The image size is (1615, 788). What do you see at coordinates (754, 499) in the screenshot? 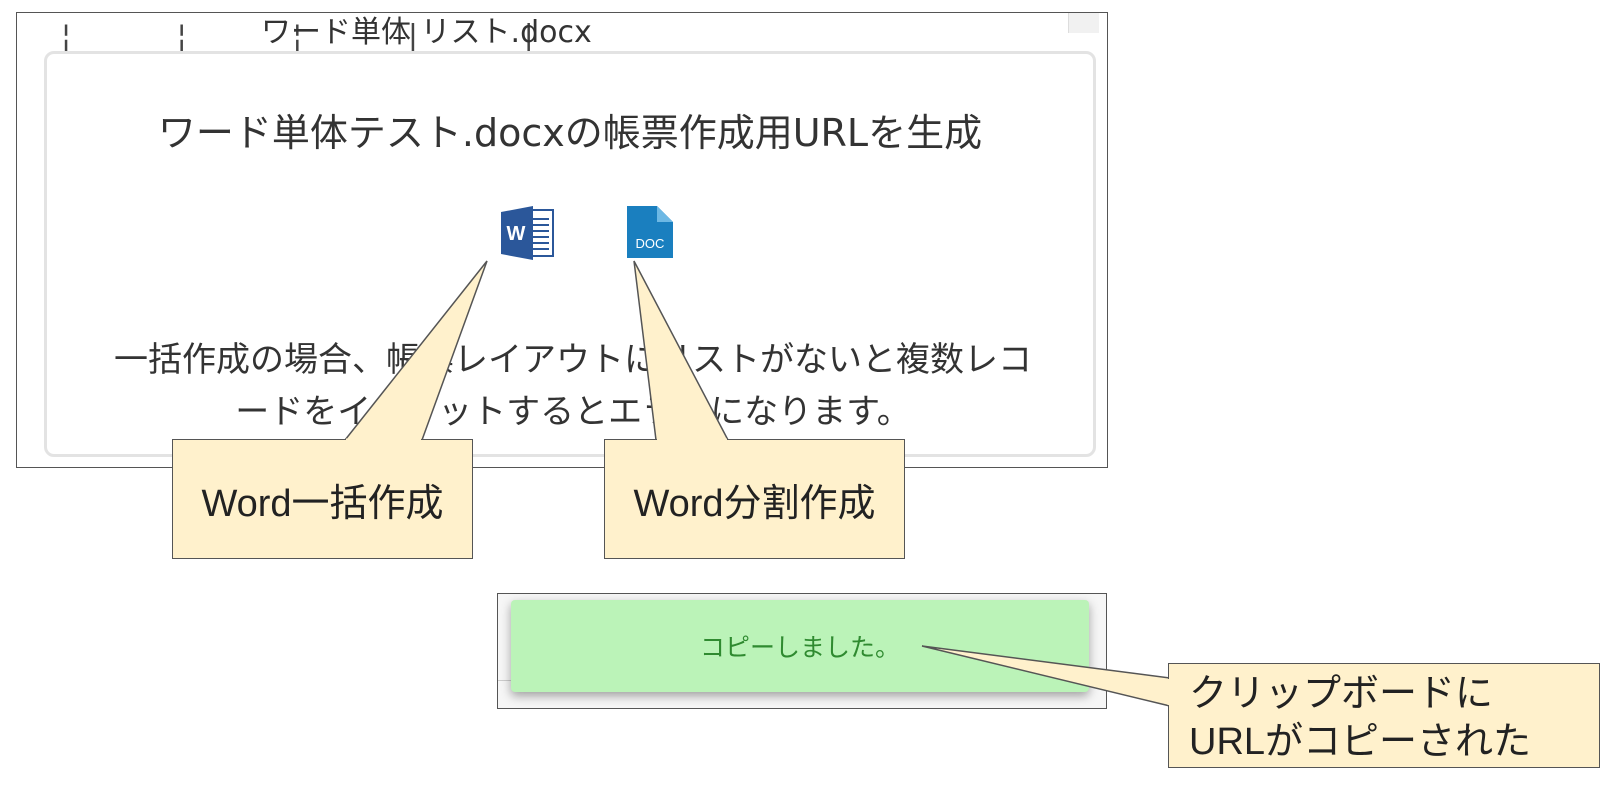
I see `callout-word-split: Word分割作成` at bounding box center [754, 499].